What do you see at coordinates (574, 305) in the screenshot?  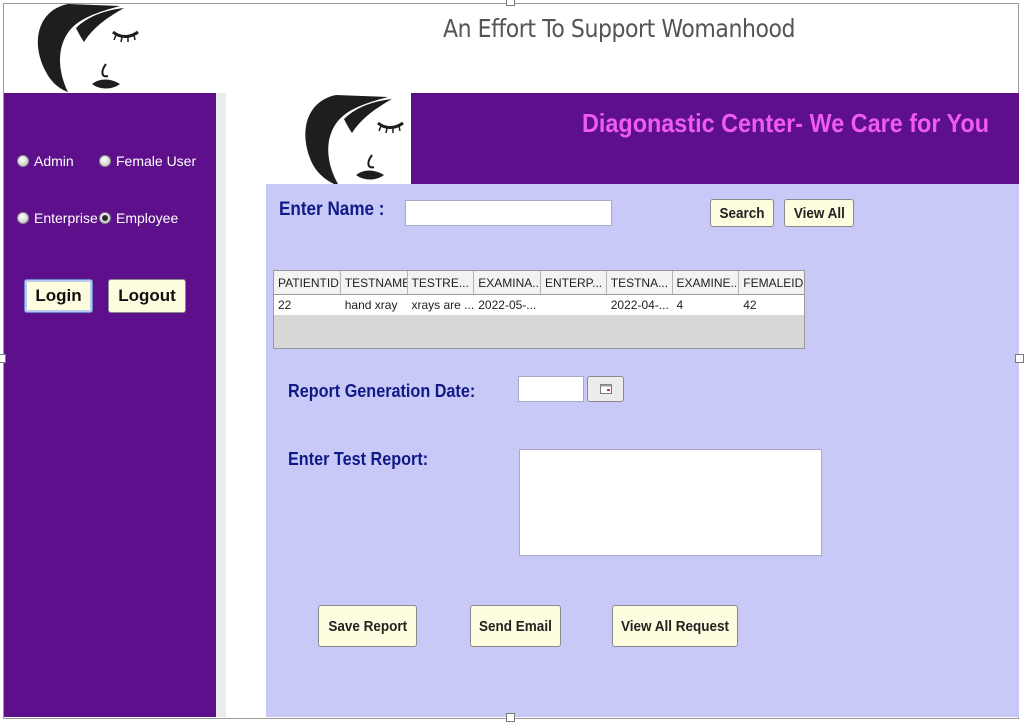 I see `table-cell` at bounding box center [574, 305].